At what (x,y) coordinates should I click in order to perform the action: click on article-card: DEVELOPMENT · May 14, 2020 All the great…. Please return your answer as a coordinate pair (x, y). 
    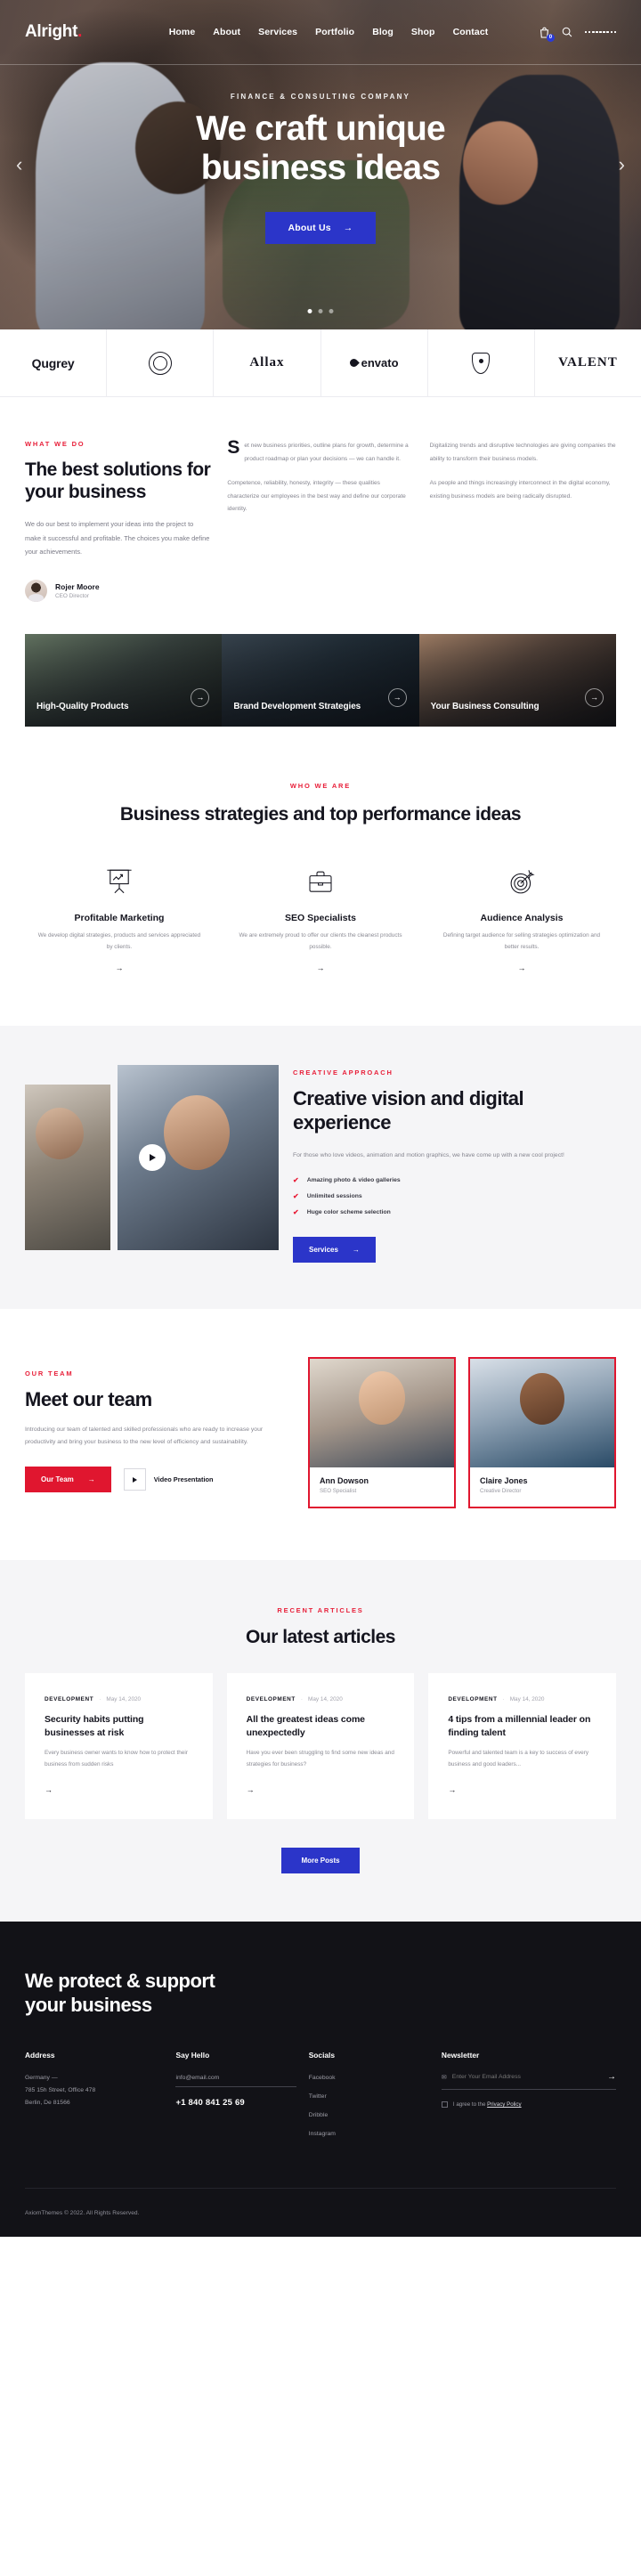
    Looking at the image, I should click on (320, 1746).